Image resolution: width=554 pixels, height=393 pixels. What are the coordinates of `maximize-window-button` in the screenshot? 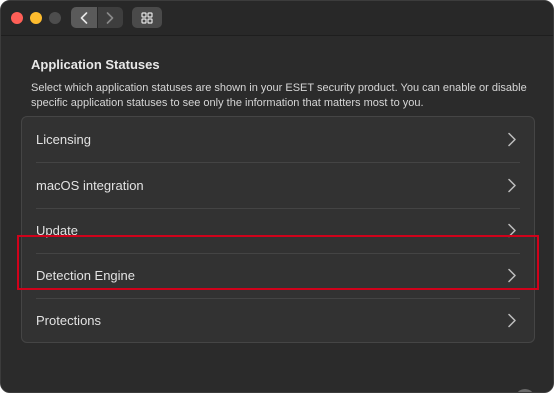 It's located at (55, 18).